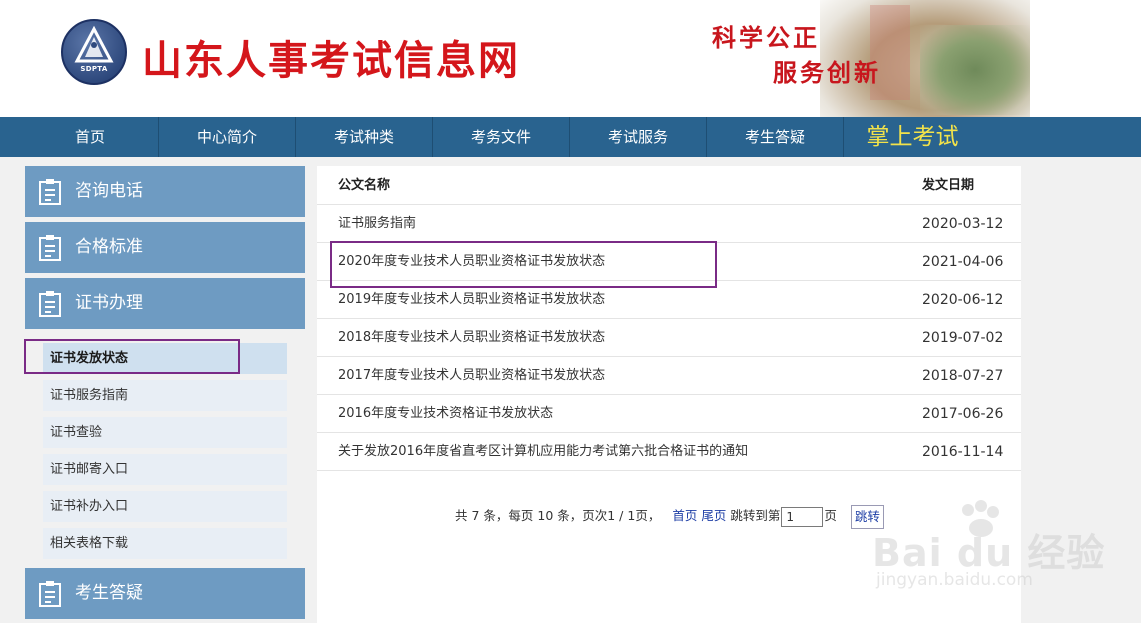 This screenshot has width=1141, height=623. I want to click on page-number-input: 1, so click(802, 516).